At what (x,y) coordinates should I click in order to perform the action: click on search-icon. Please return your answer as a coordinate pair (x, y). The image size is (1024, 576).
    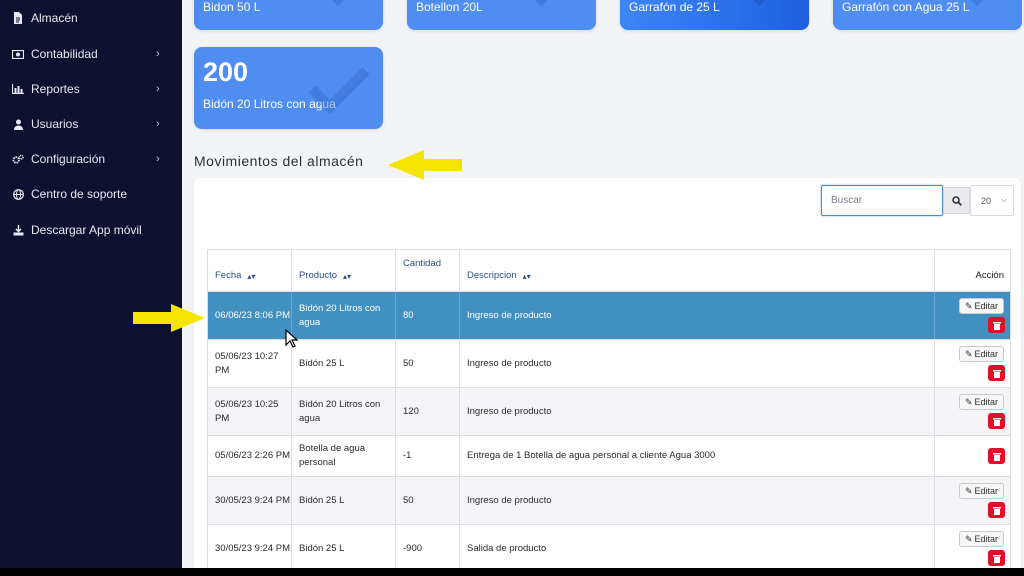
    Looking at the image, I should click on (956, 200).